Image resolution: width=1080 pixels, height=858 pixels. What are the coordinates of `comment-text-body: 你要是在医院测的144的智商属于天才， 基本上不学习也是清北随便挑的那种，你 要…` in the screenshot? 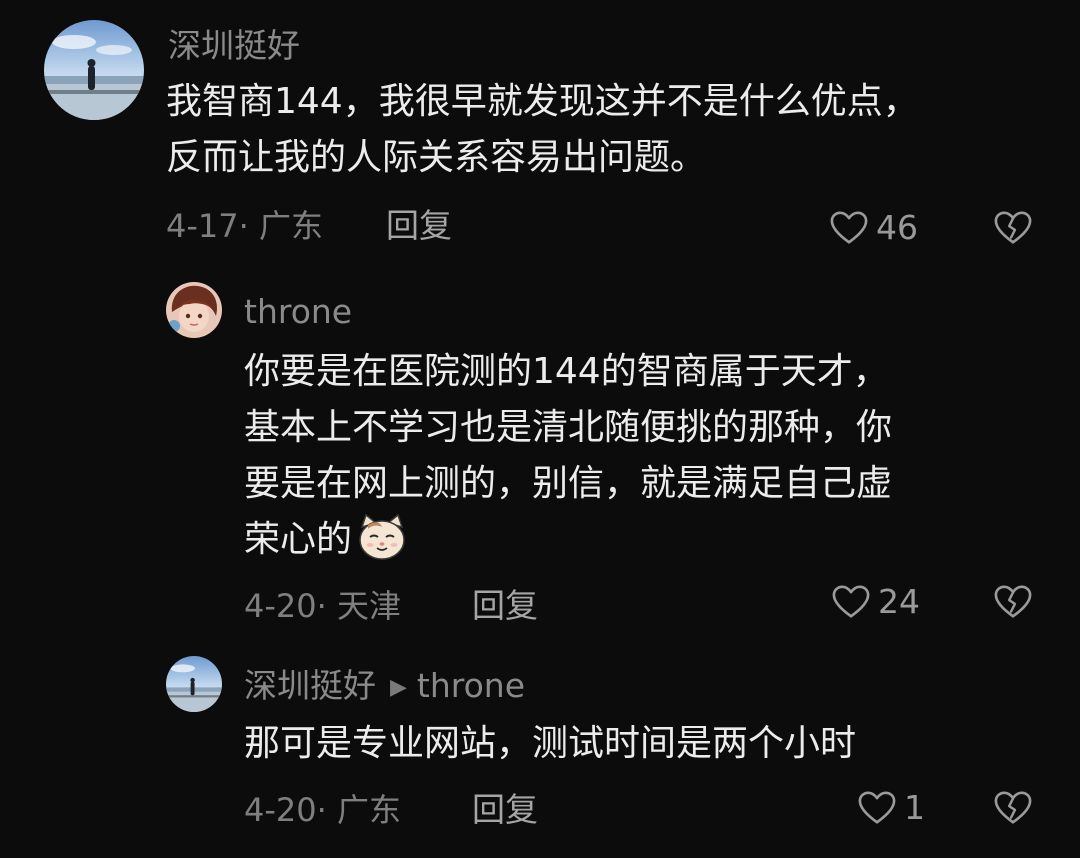 It's located at (568, 455).